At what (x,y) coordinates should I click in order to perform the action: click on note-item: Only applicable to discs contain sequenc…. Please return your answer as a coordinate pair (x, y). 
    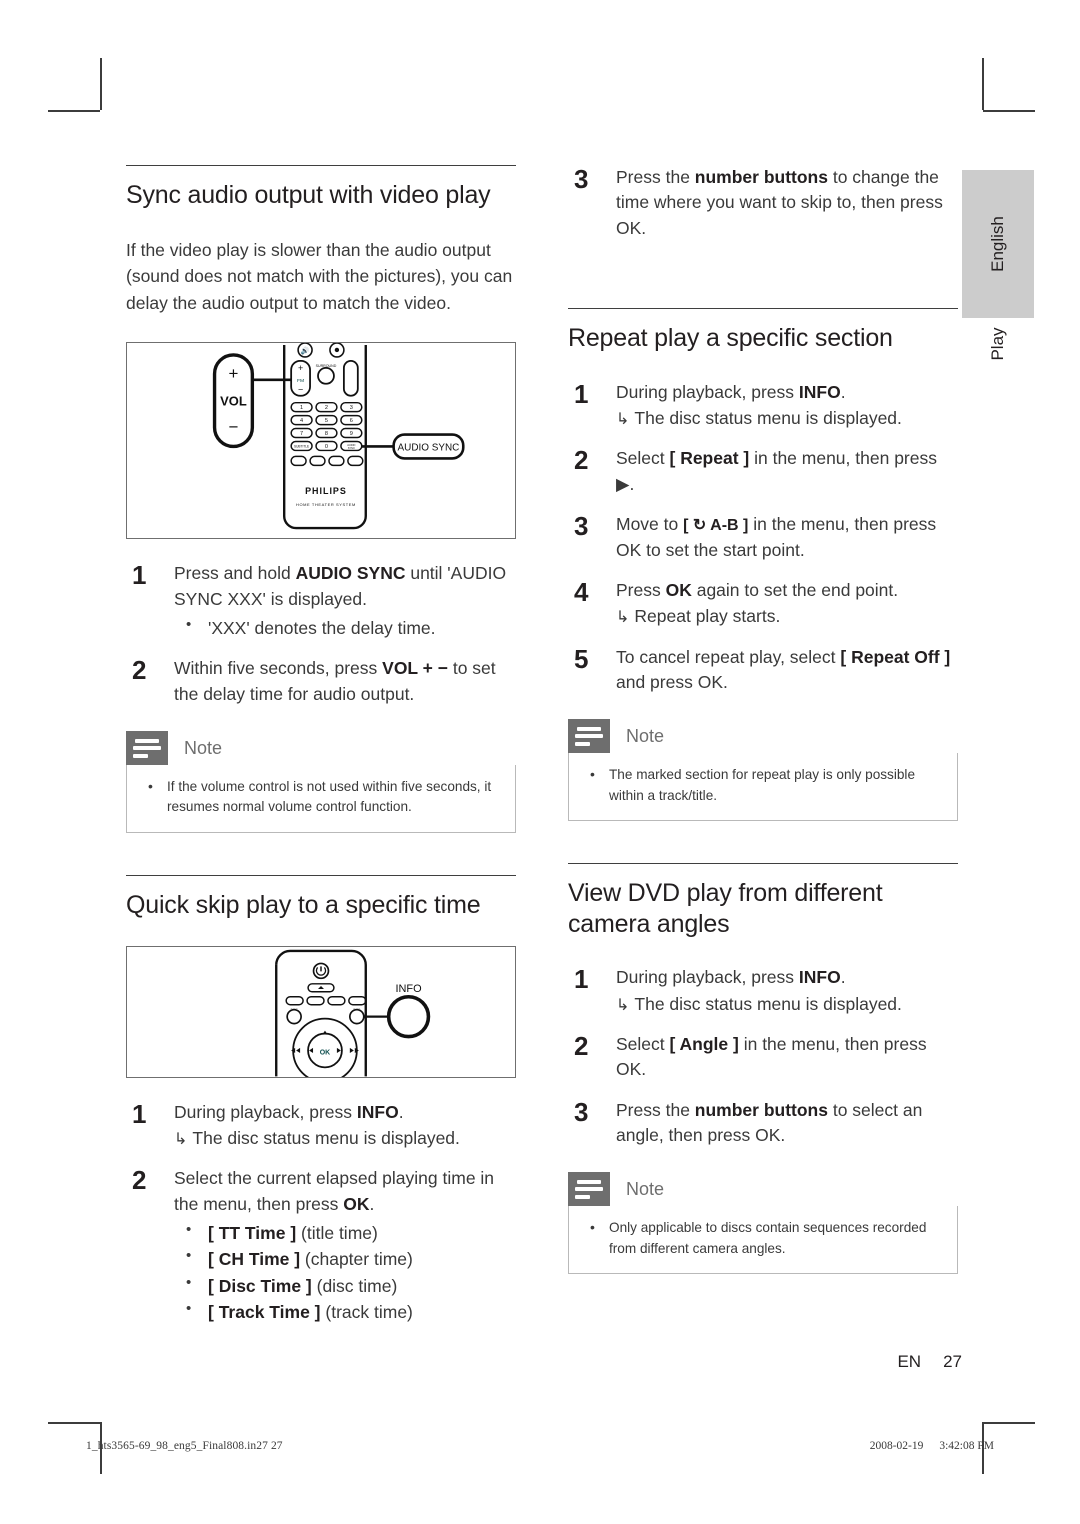
    Looking at the image, I should click on (763, 1238).